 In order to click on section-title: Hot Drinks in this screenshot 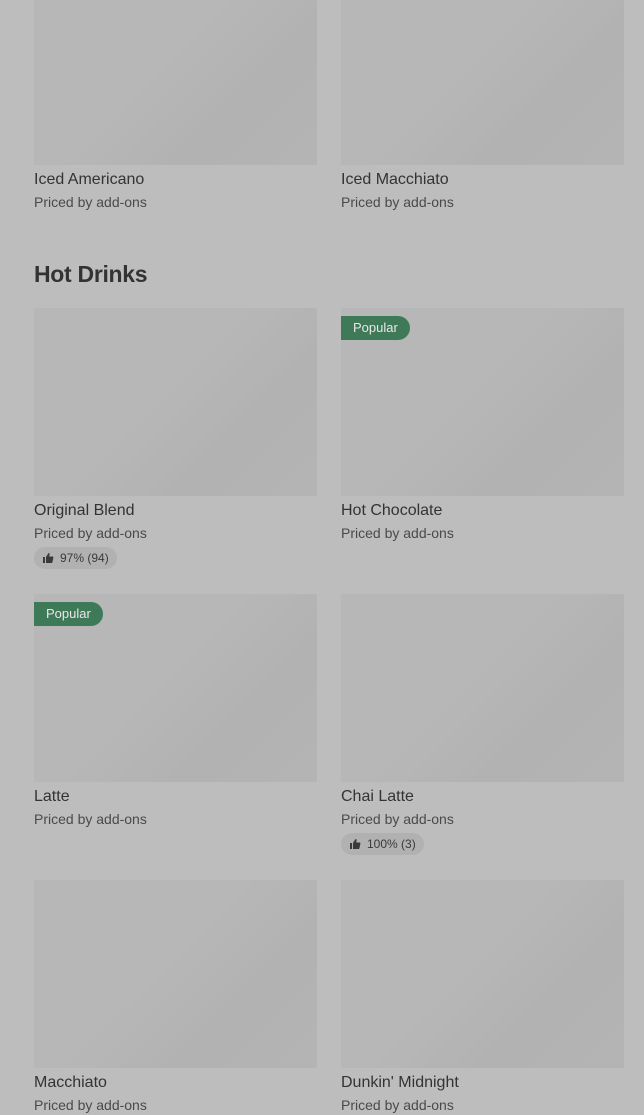, I will do `click(91, 274)`.